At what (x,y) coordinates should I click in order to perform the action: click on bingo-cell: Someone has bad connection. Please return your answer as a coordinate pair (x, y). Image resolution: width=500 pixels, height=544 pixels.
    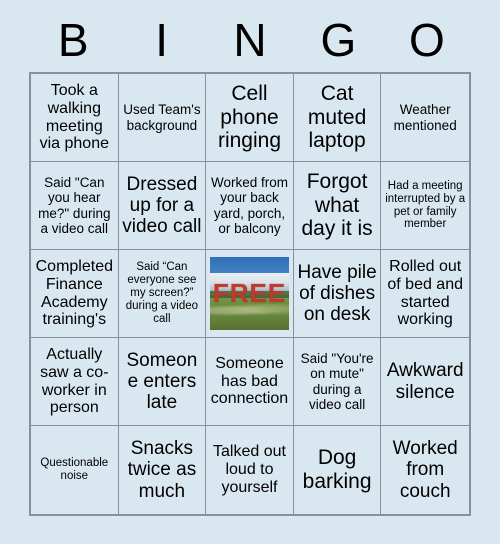
    Looking at the image, I should click on (250, 382).